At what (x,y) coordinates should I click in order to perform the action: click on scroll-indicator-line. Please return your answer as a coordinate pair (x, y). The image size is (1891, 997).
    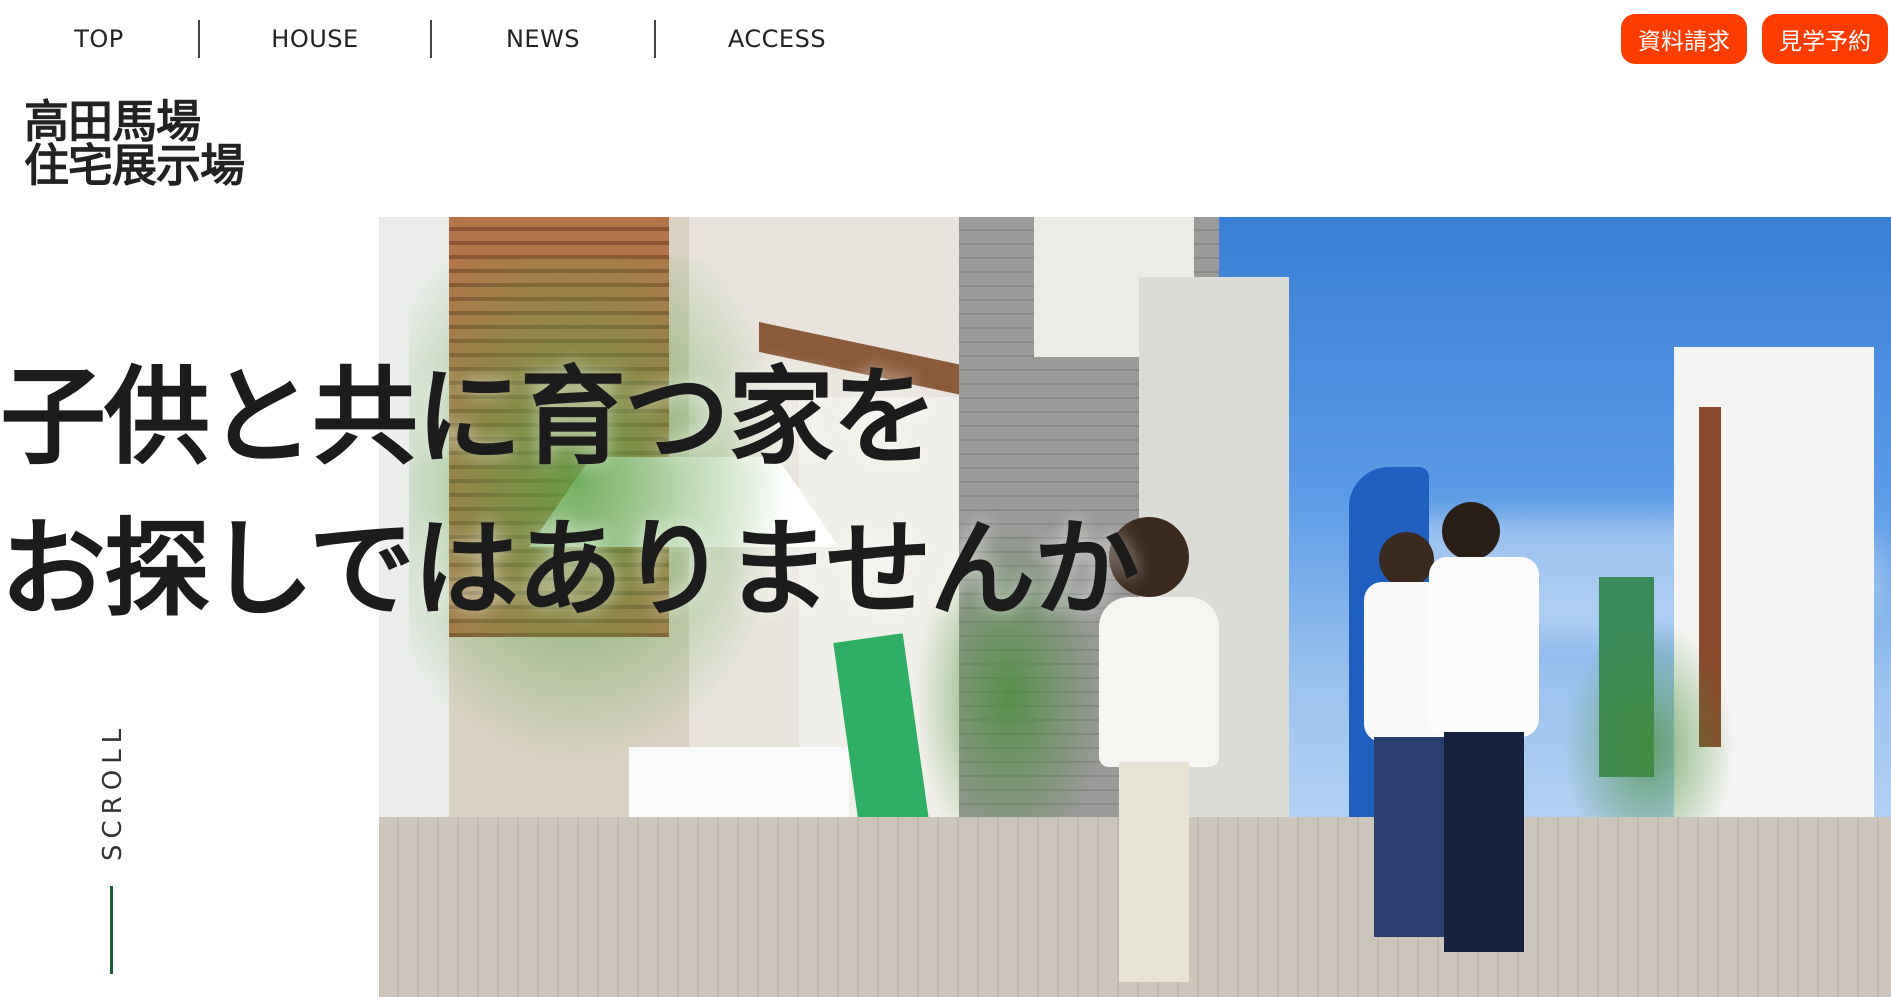
    Looking at the image, I should click on (111, 930).